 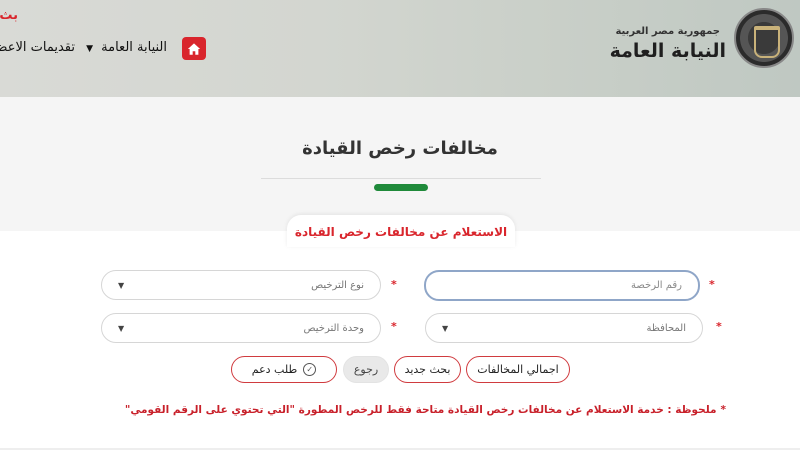 What do you see at coordinates (401, 187) in the screenshot?
I see `title-accent-bar` at bounding box center [401, 187].